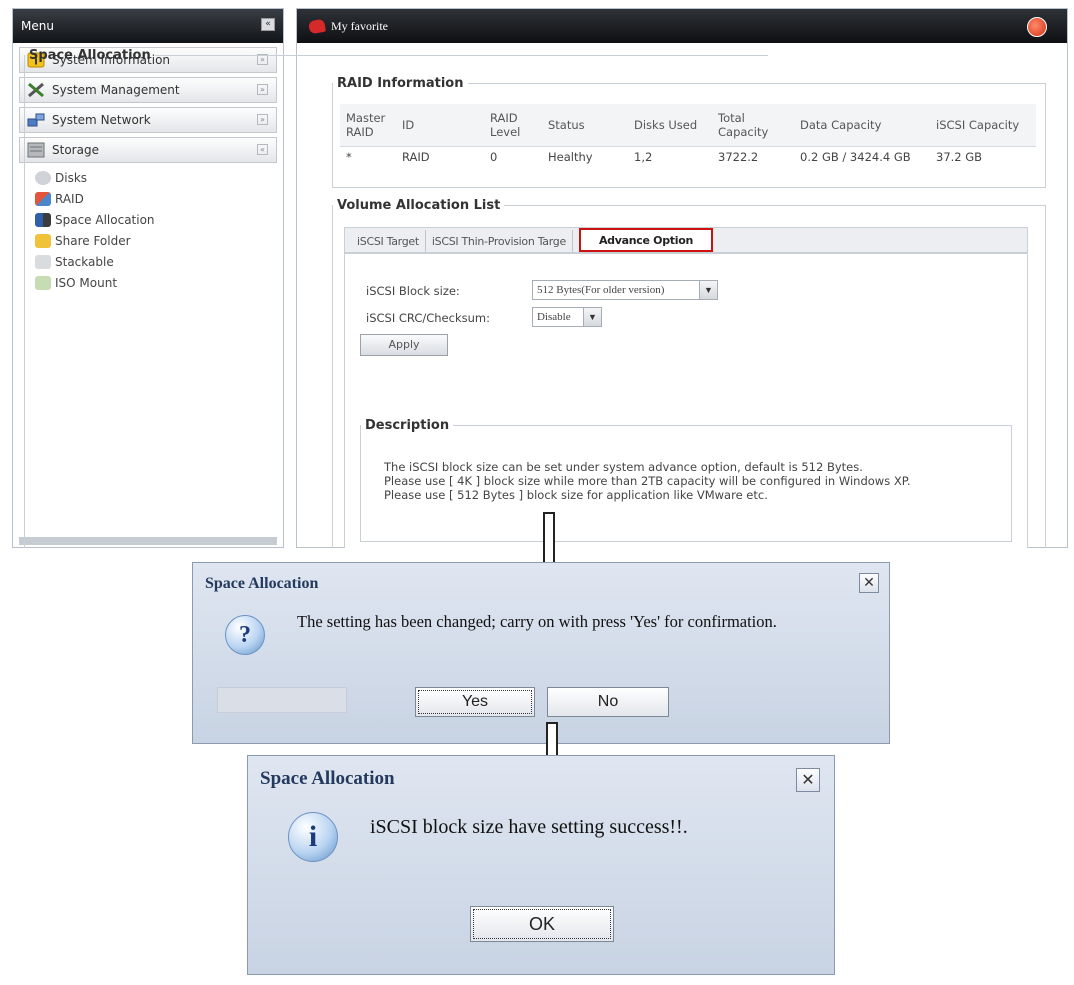  I want to click on my-favorite-link: My favorite, so click(359, 26).